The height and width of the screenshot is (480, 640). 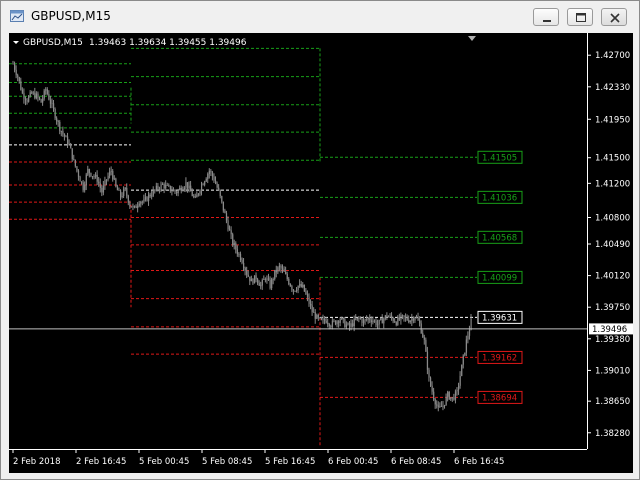 I want to click on price-tick-label: 1.41500, so click(x=612, y=159).